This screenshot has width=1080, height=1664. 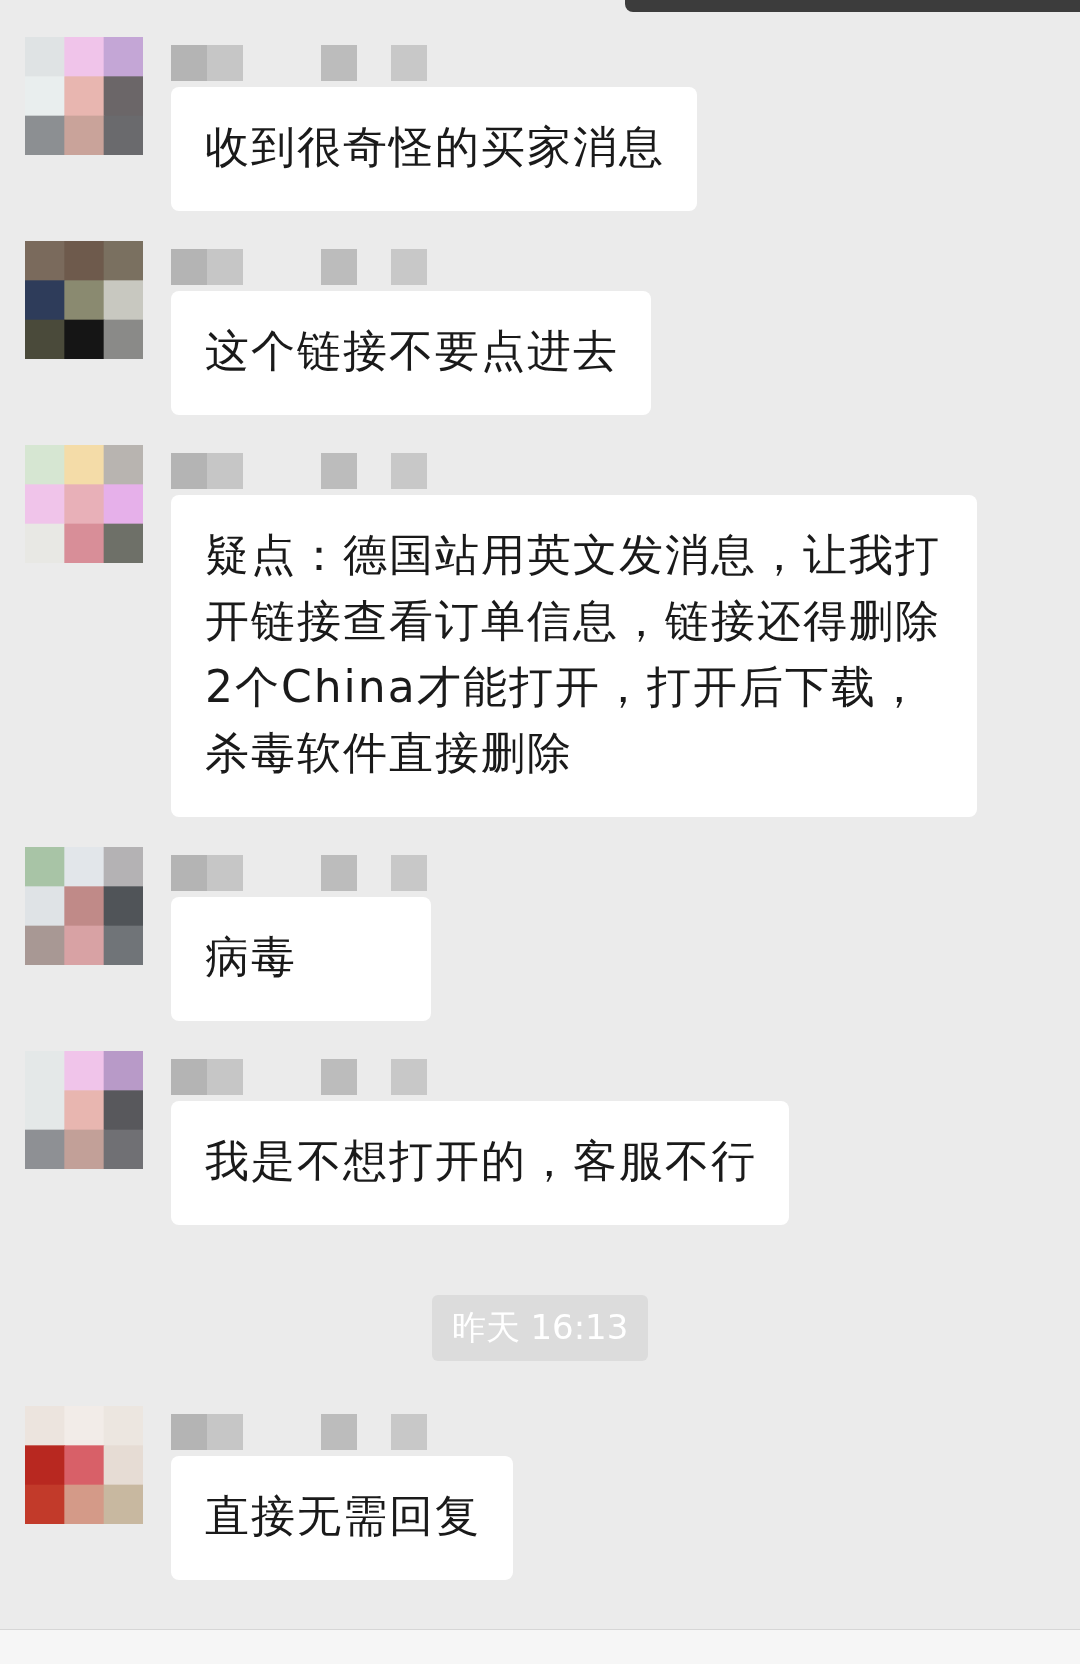 What do you see at coordinates (301, 959) in the screenshot?
I see `message-bubble: 病毒` at bounding box center [301, 959].